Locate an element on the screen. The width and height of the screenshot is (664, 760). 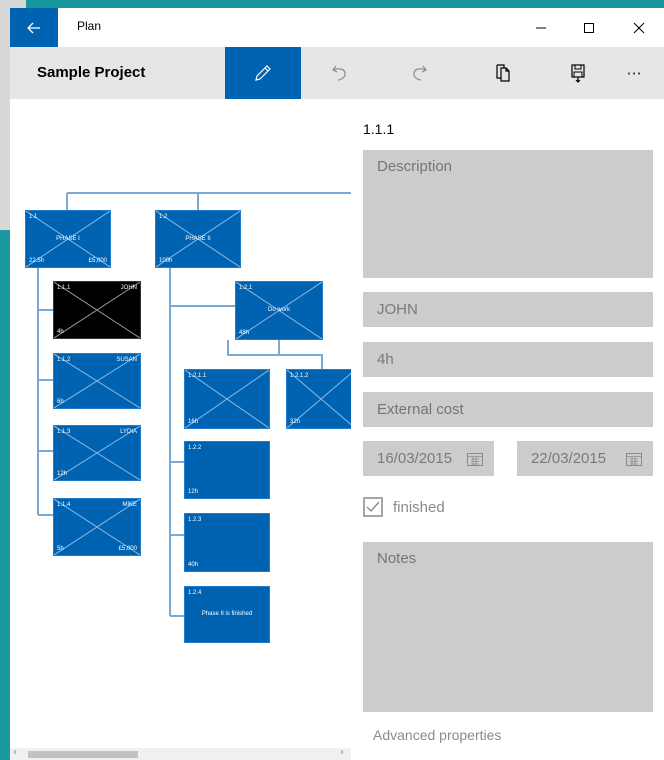
node-id: 1.2.4 is located at coordinates (195, 593).